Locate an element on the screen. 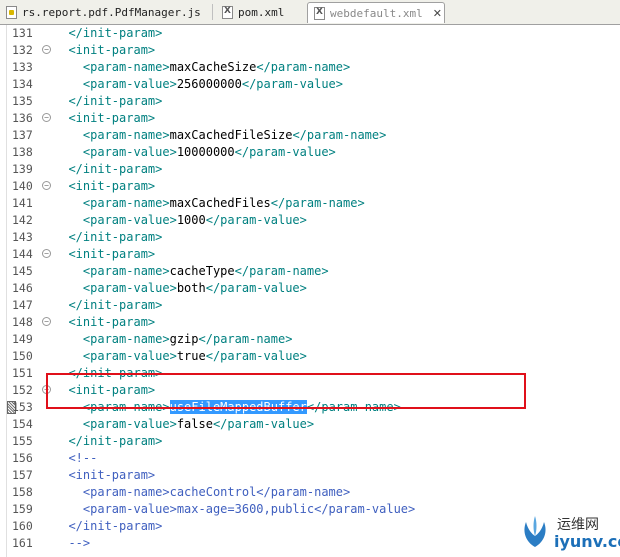 Image resolution: width=620 pixels, height=557 pixels. tab-pdfmanager-js: rs.report.pdf.PdfManager.js is located at coordinates (104, 12).